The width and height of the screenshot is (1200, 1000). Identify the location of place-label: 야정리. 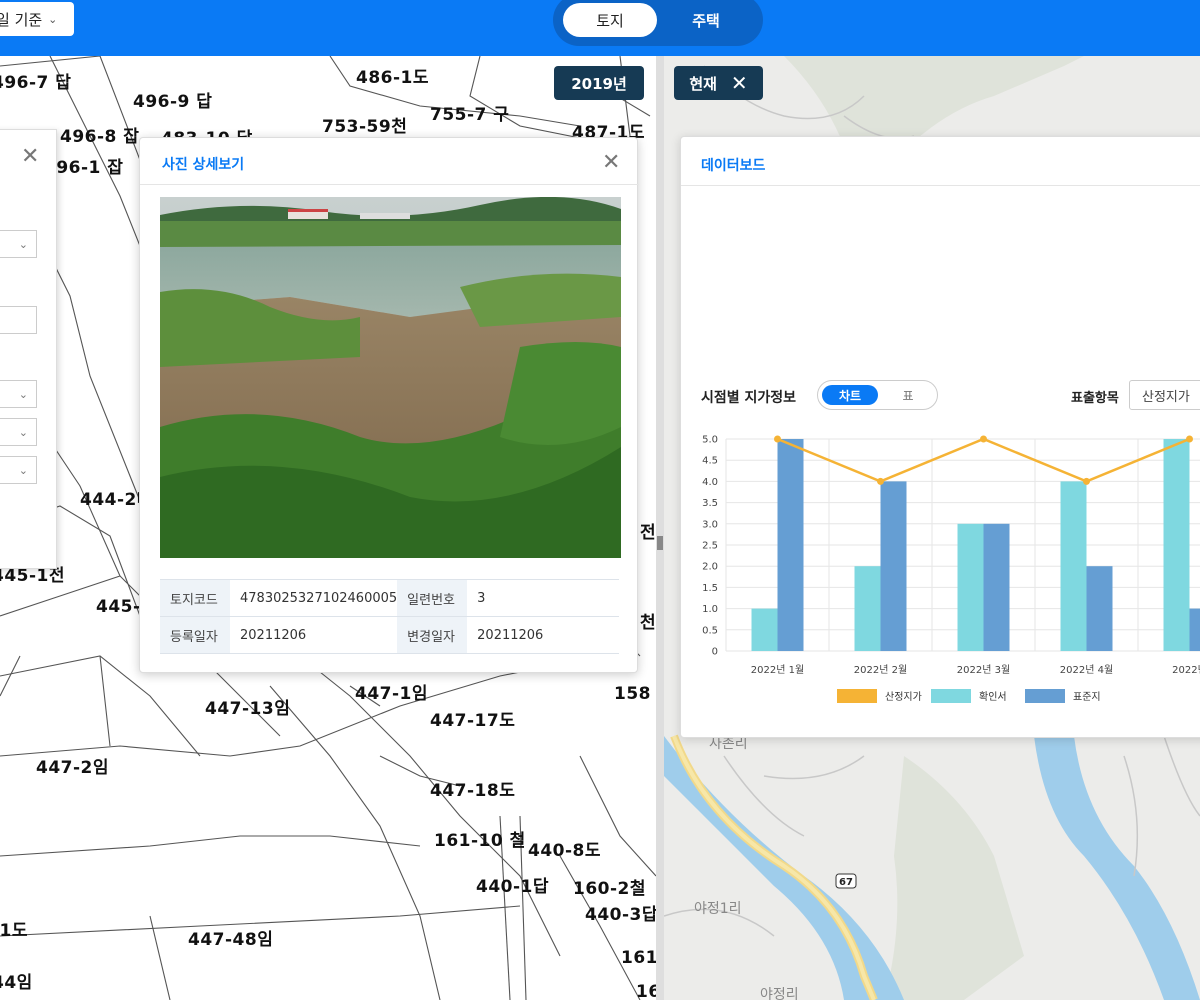
(779, 993).